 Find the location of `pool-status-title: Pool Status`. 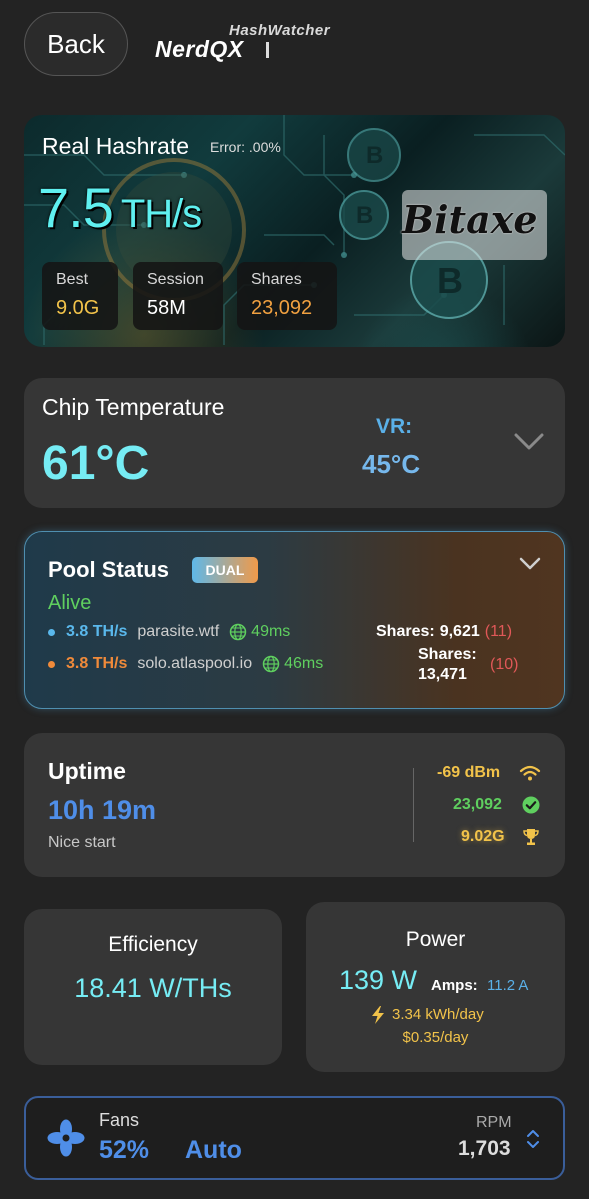

pool-status-title: Pool Status is located at coordinates (109, 569).